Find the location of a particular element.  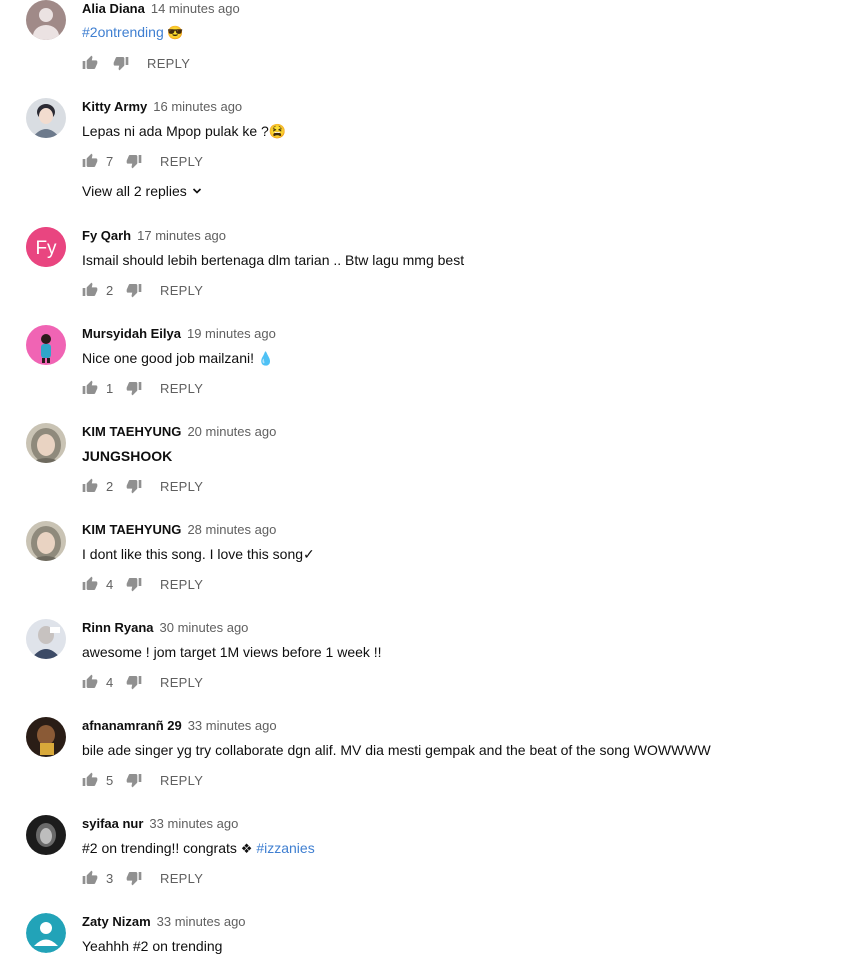

comment-text: #2ontrending 😎 is located at coordinates (133, 32).